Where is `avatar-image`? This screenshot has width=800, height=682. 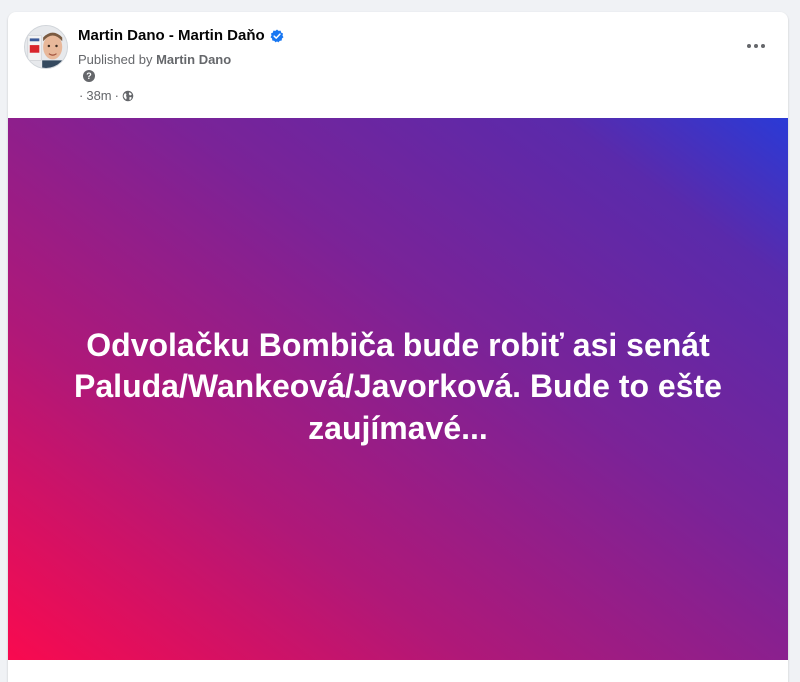 avatar-image is located at coordinates (46, 47).